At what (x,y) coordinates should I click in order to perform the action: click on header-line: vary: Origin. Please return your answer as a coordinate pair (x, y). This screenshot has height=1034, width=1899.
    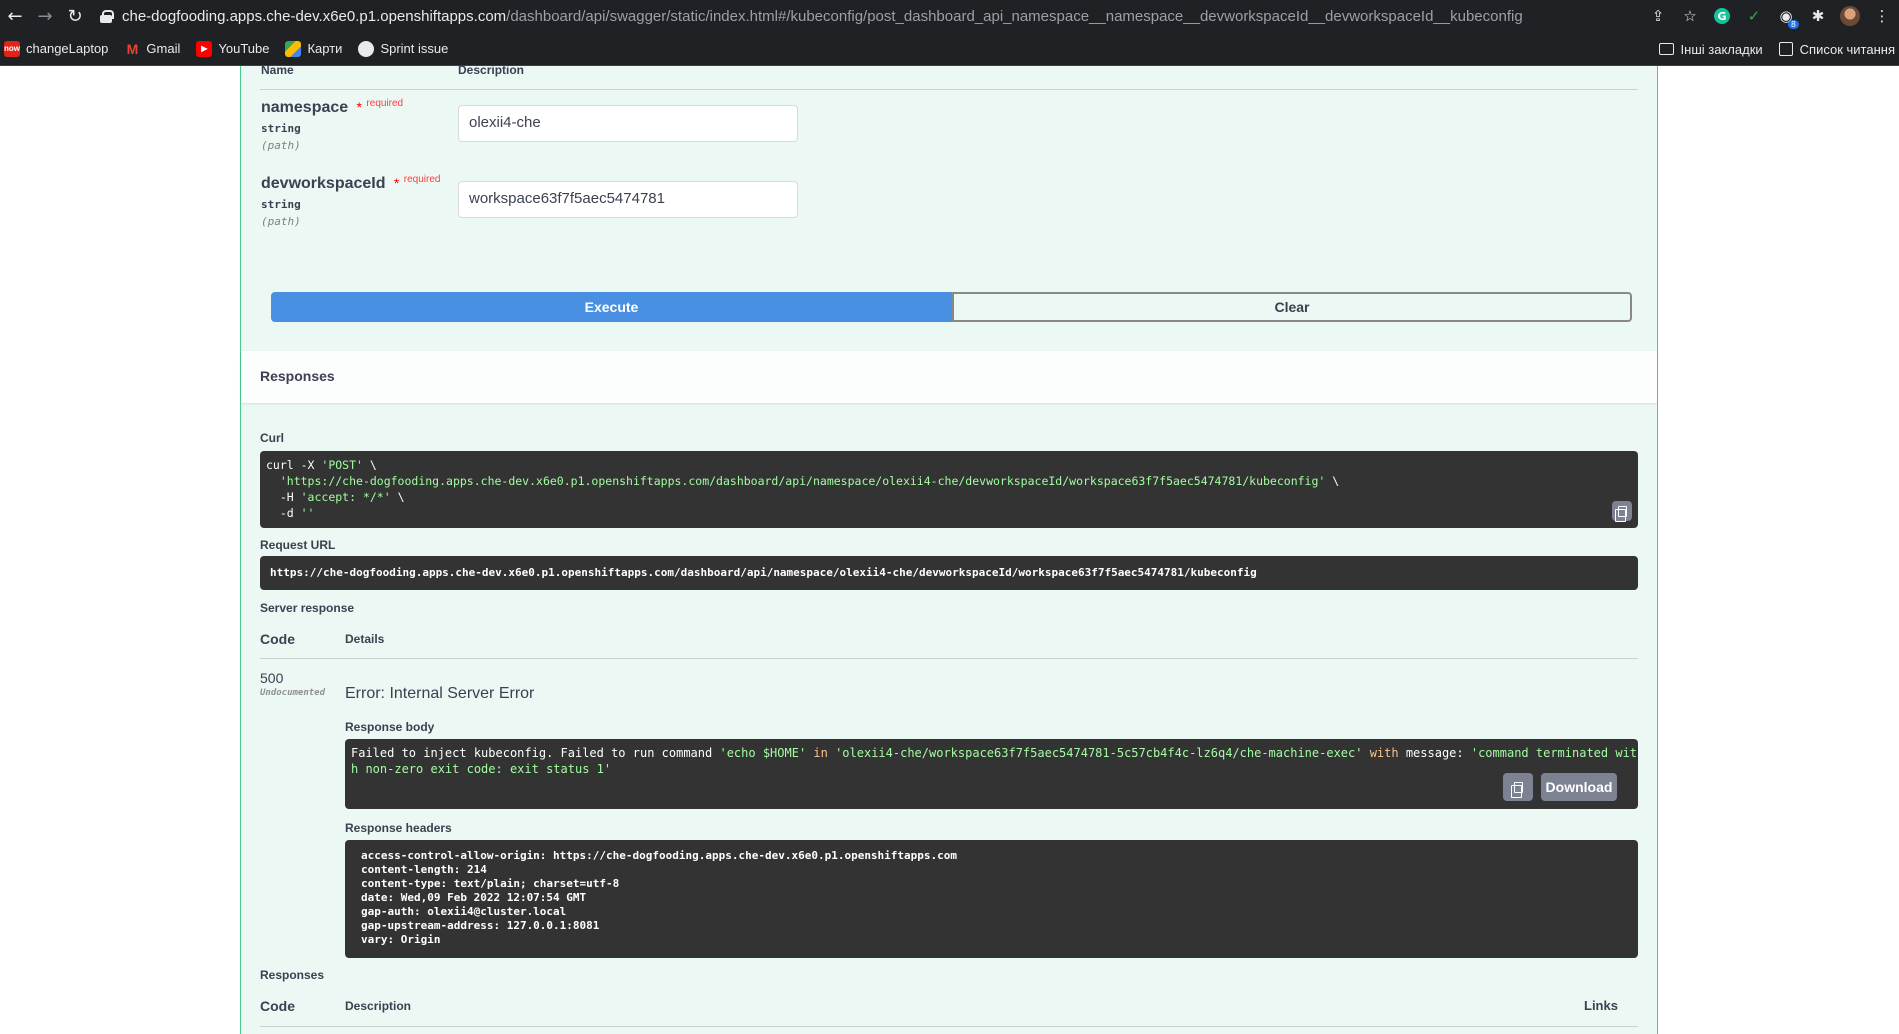
    Looking at the image, I should click on (401, 939).